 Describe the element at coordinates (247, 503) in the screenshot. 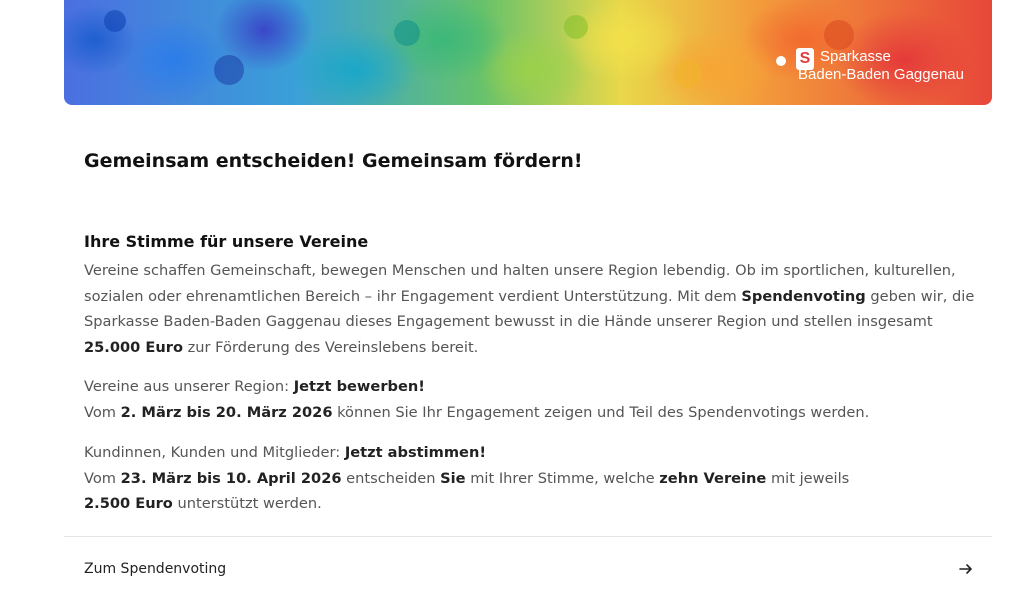

I see `text-segment: unterstützt werden.` at that location.